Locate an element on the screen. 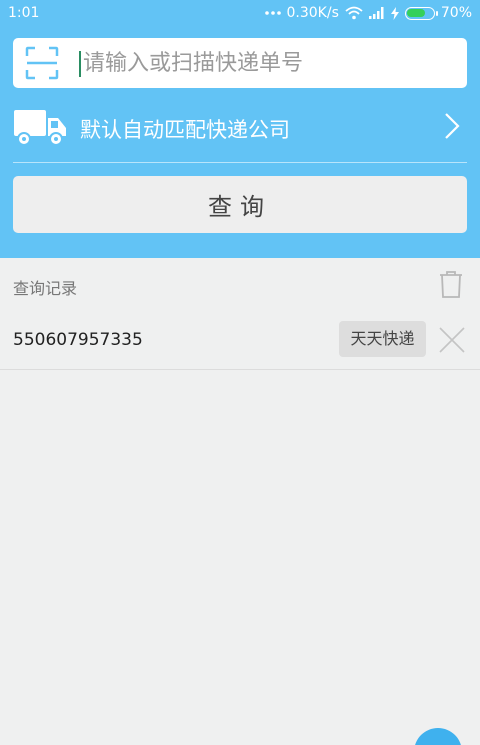 The image size is (480, 745). history-title: 查询记录 is located at coordinates (45, 288).